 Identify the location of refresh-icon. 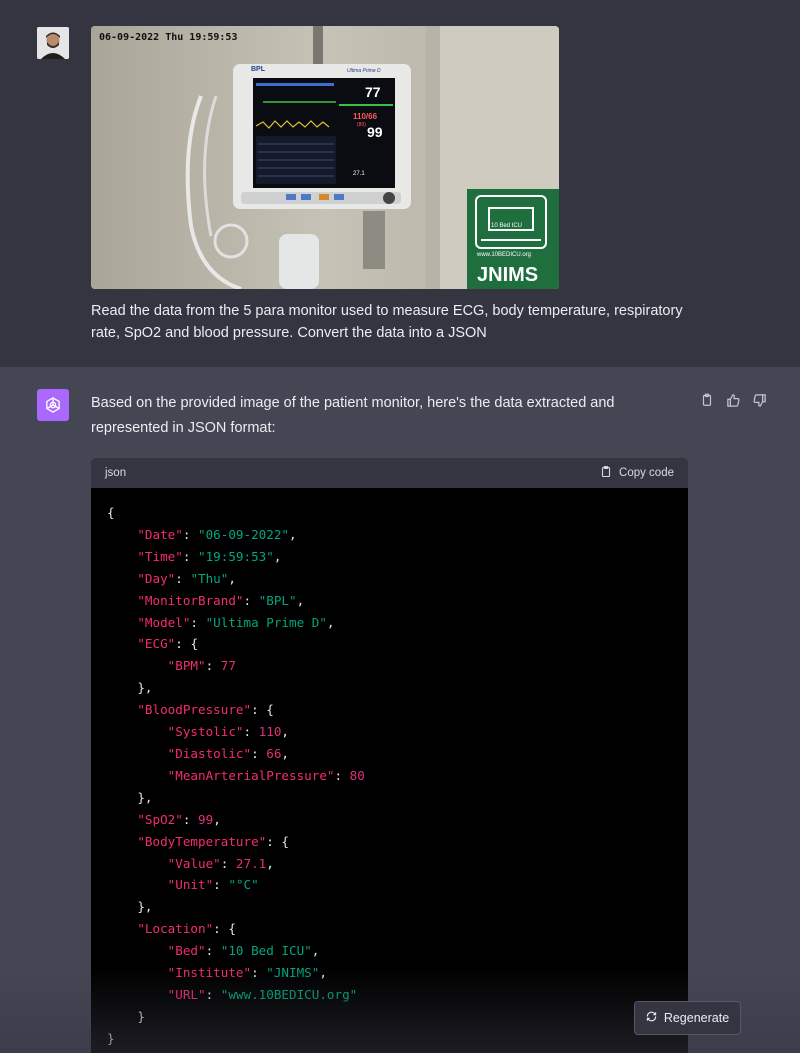
(651, 1018).